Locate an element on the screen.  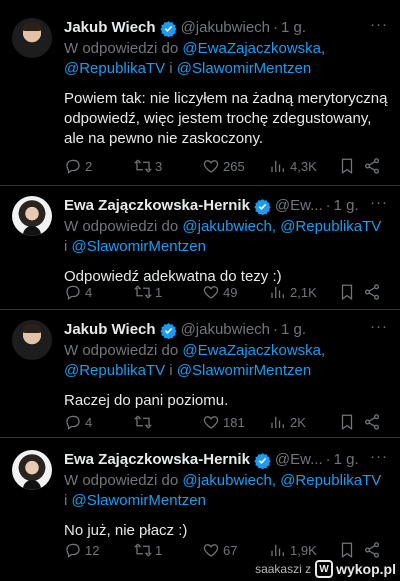
views-count: 4,3K is located at coordinates (303, 166).